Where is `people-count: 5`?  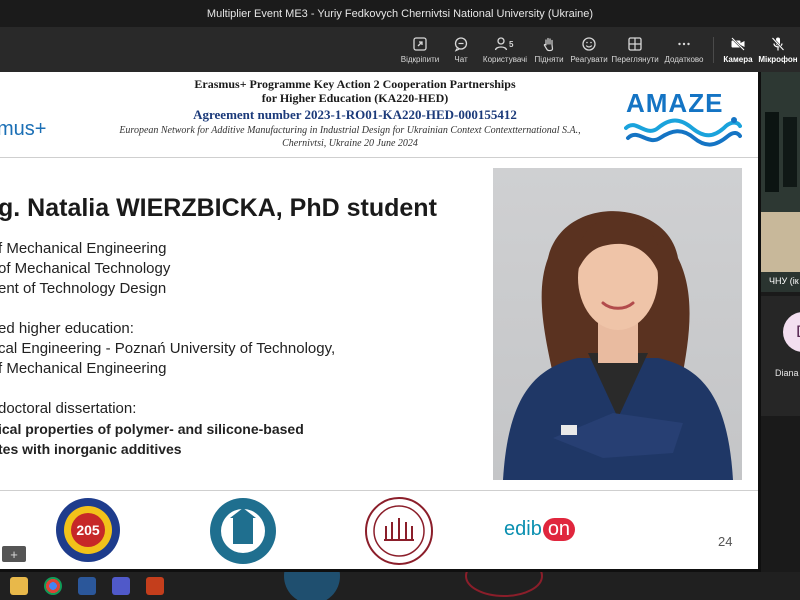 people-count: 5 is located at coordinates (511, 44).